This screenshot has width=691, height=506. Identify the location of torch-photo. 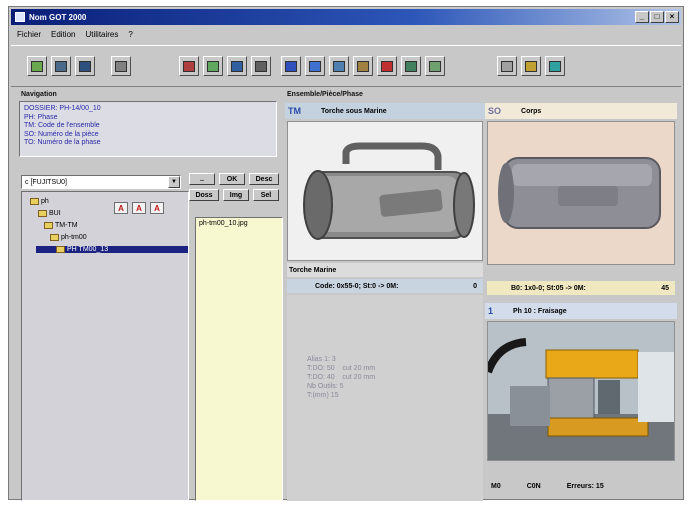
(385, 191).